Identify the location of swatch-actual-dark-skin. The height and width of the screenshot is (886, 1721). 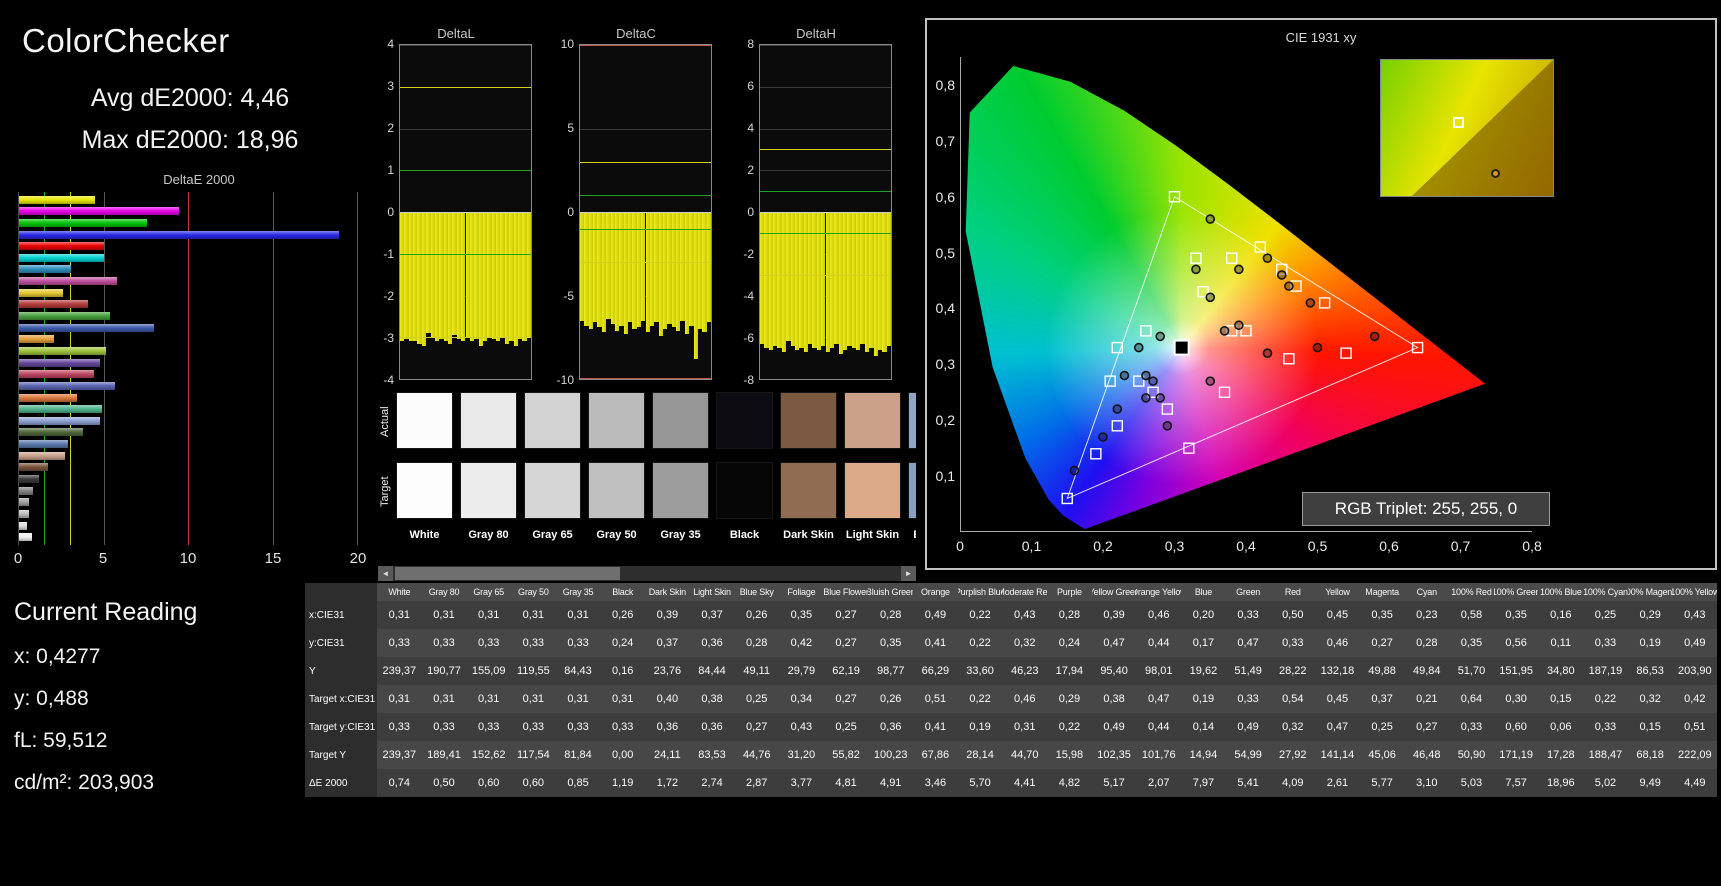
(808, 420).